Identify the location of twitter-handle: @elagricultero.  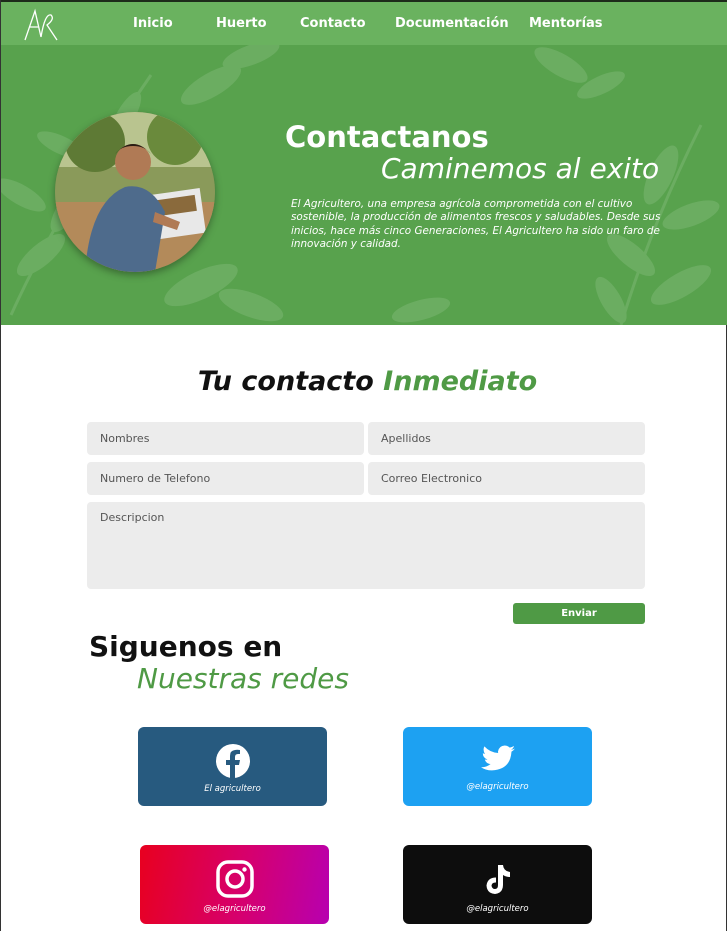
(497, 787).